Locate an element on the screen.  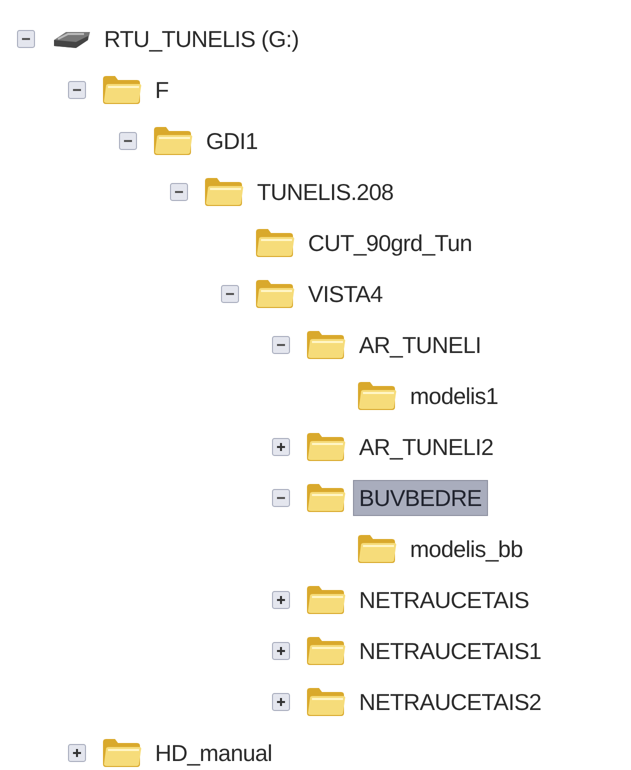
tree-item: AR_TUNELI is located at coordinates (420, 345).